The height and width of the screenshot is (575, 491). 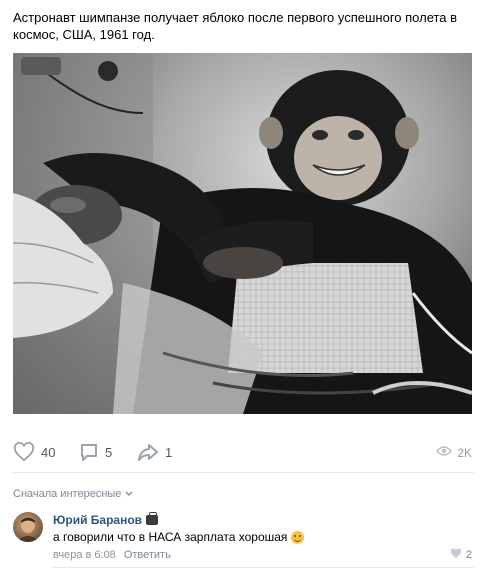 What do you see at coordinates (263, 567) in the screenshot?
I see `comment-divider` at bounding box center [263, 567].